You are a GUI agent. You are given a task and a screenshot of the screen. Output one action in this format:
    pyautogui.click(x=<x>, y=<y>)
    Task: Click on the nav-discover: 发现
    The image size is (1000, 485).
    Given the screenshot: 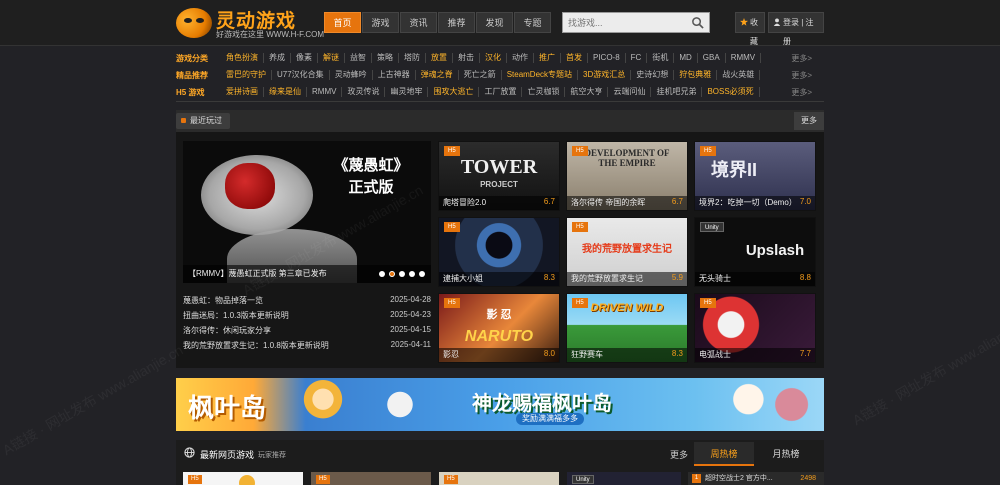 What is the action you would take?
    pyautogui.click(x=494, y=22)
    